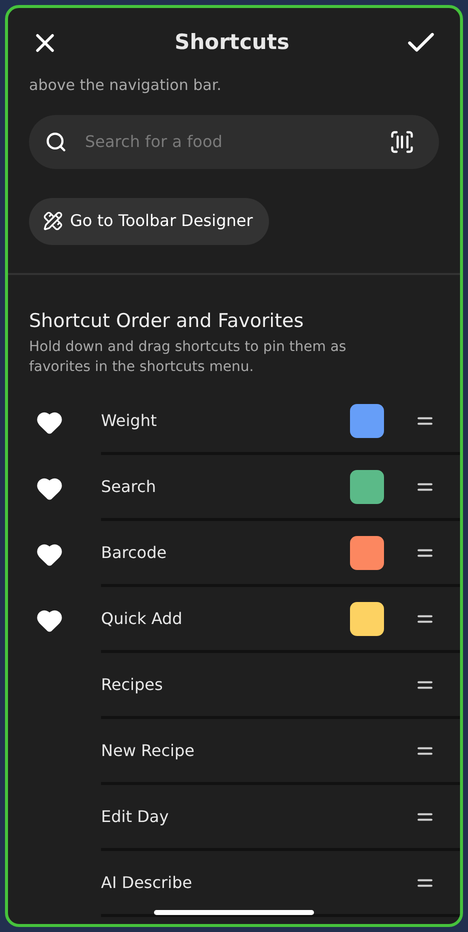 The height and width of the screenshot is (932, 468). I want to click on search-bar: Search for a food, so click(234, 141).